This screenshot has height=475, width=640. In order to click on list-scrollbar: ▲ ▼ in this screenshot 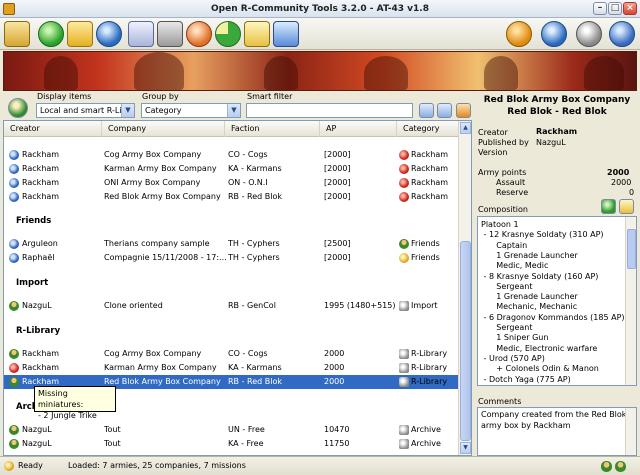, I will do `click(464, 288)`.